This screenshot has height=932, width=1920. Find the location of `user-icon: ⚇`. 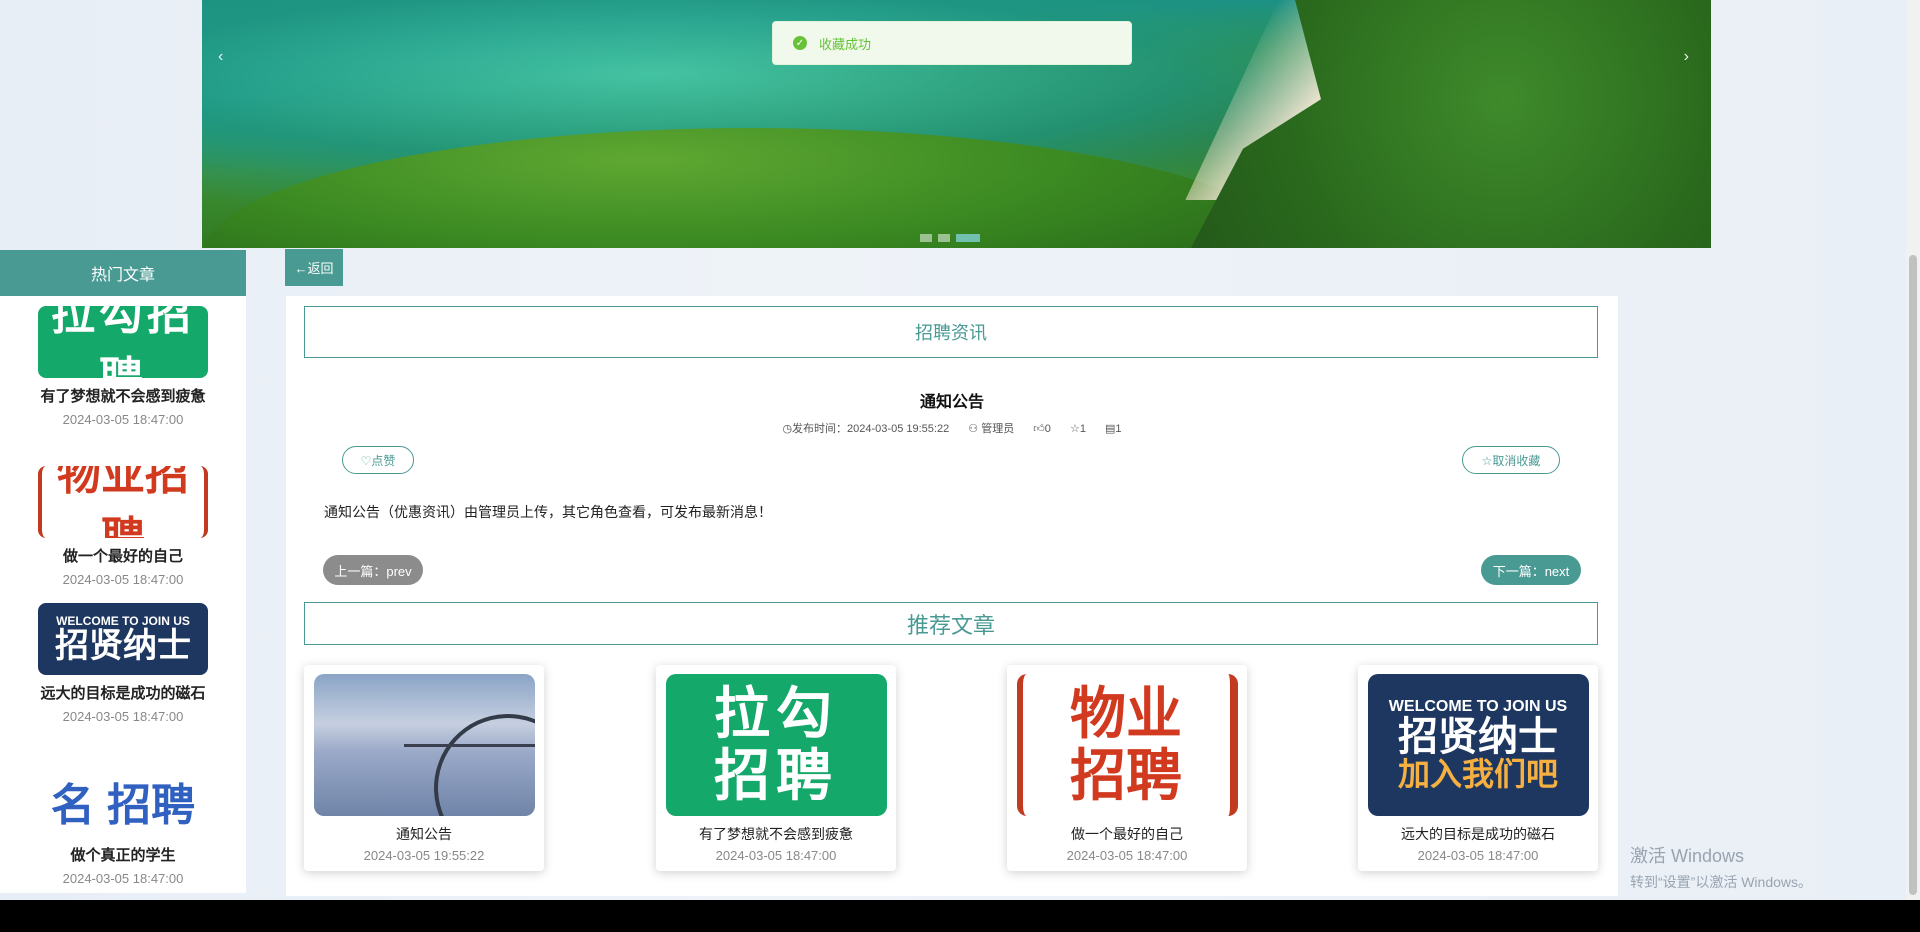

user-icon: ⚇ is located at coordinates (973, 429).